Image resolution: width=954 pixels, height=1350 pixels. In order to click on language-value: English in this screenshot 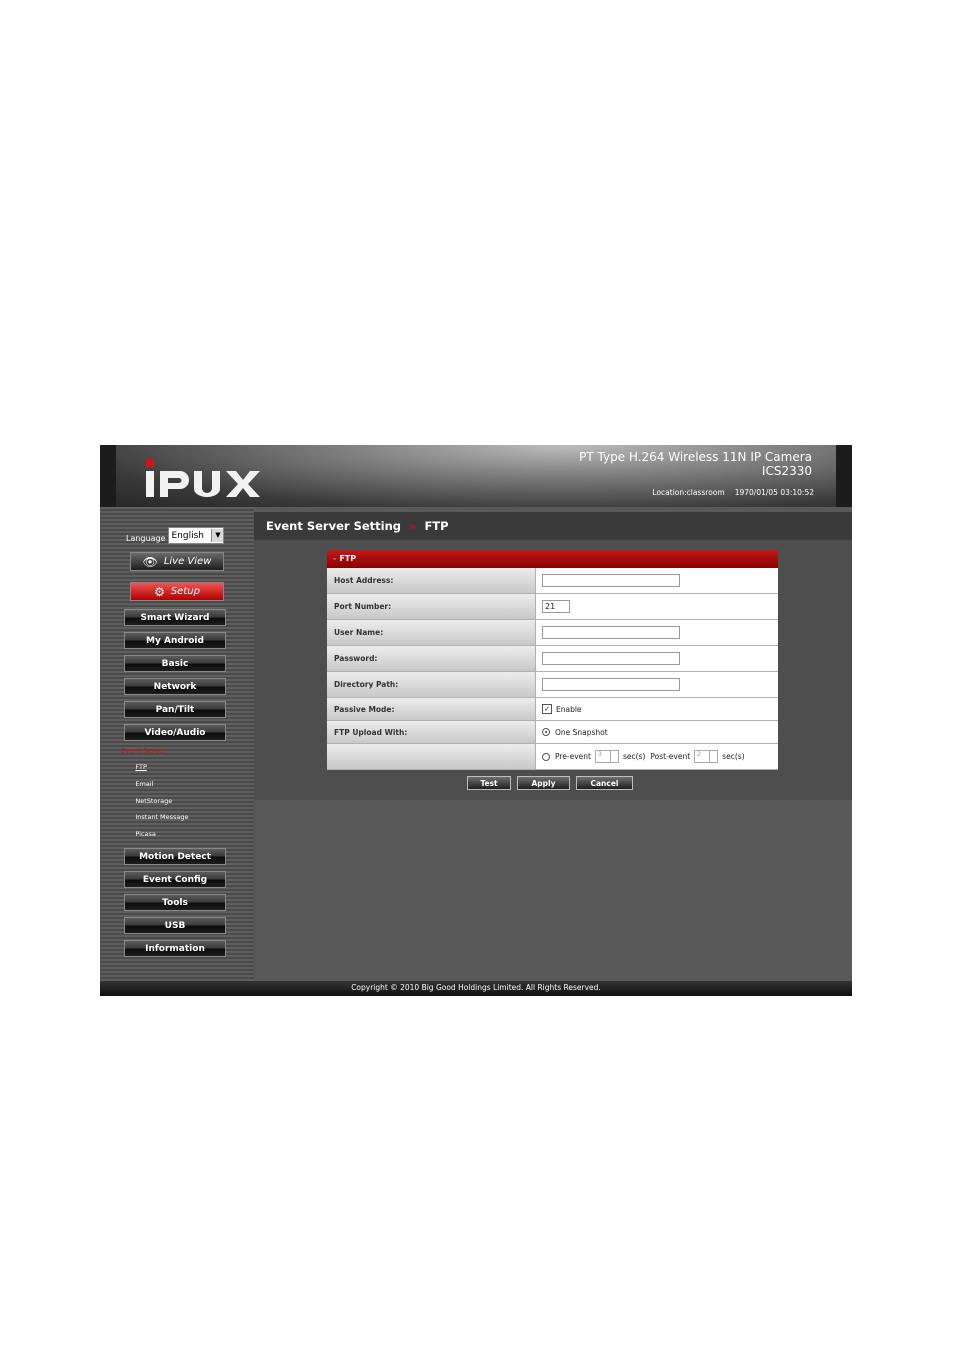, I will do `click(187, 535)`.